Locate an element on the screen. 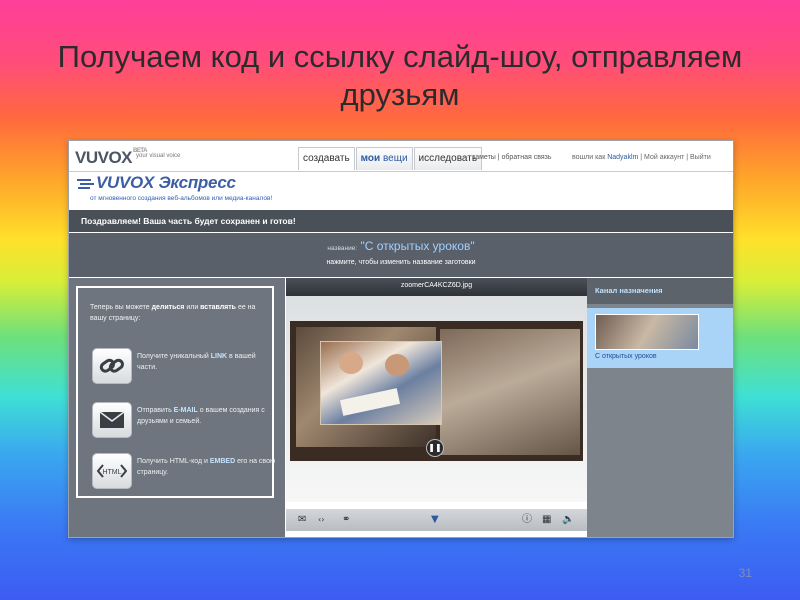 This screenshot has height=600, width=800. pause-icon: ❚❚ is located at coordinates (435, 448).